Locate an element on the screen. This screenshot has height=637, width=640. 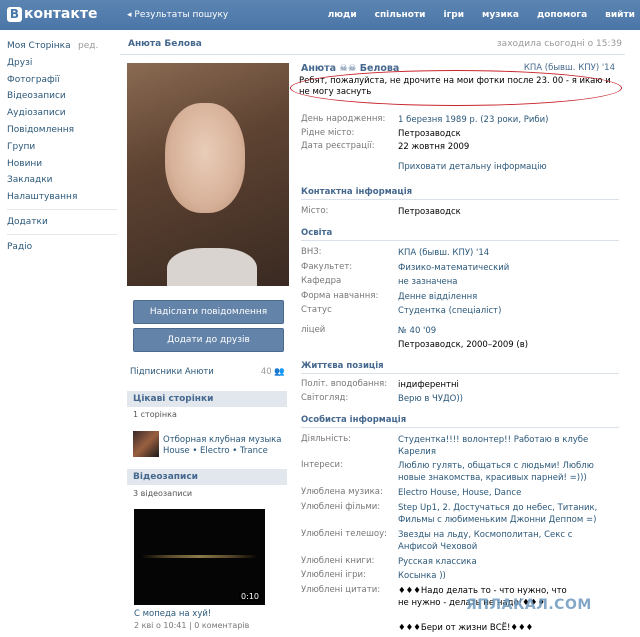
sidebar-item-my-page: Моя Сторінка ред. is located at coordinates (62, 46).